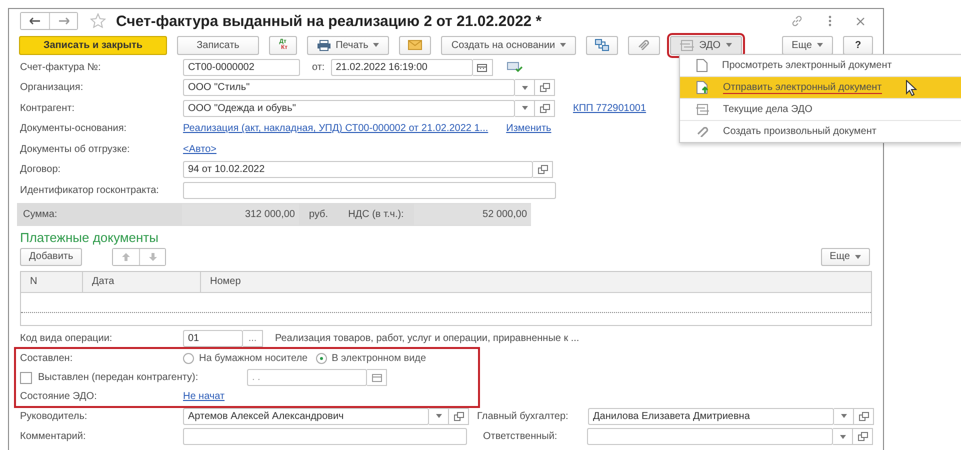 This screenshot has height=450, width=961. What do you see at coordinates (860, 21) in the screenshot?
I see `close-icon` at bounding box center [860, 21].